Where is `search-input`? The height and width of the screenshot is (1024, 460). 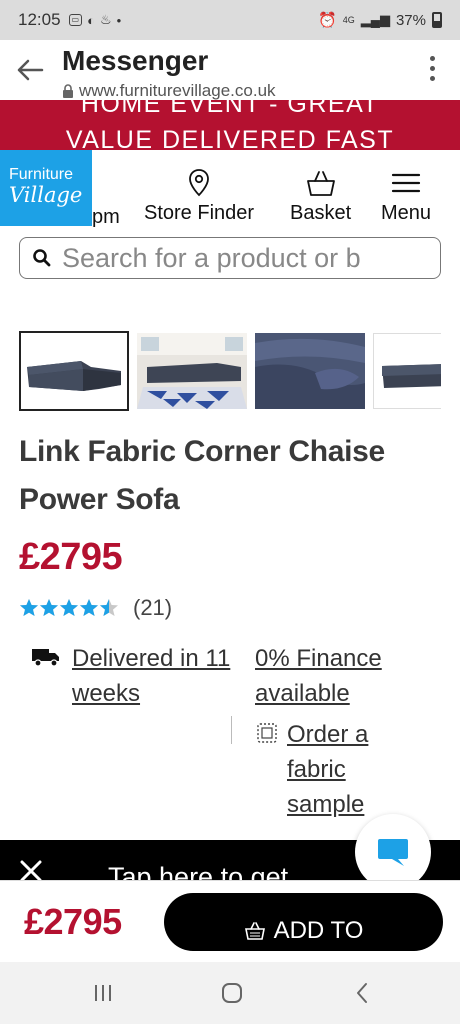
search-input is located at coordinates (247, 258).